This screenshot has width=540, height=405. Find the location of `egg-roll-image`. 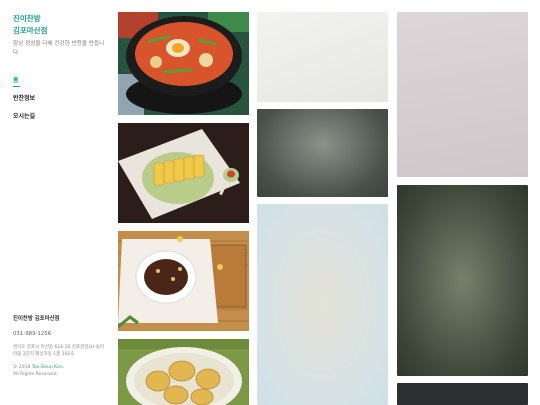

egg-roll-image is located at coordinates (183, 173).